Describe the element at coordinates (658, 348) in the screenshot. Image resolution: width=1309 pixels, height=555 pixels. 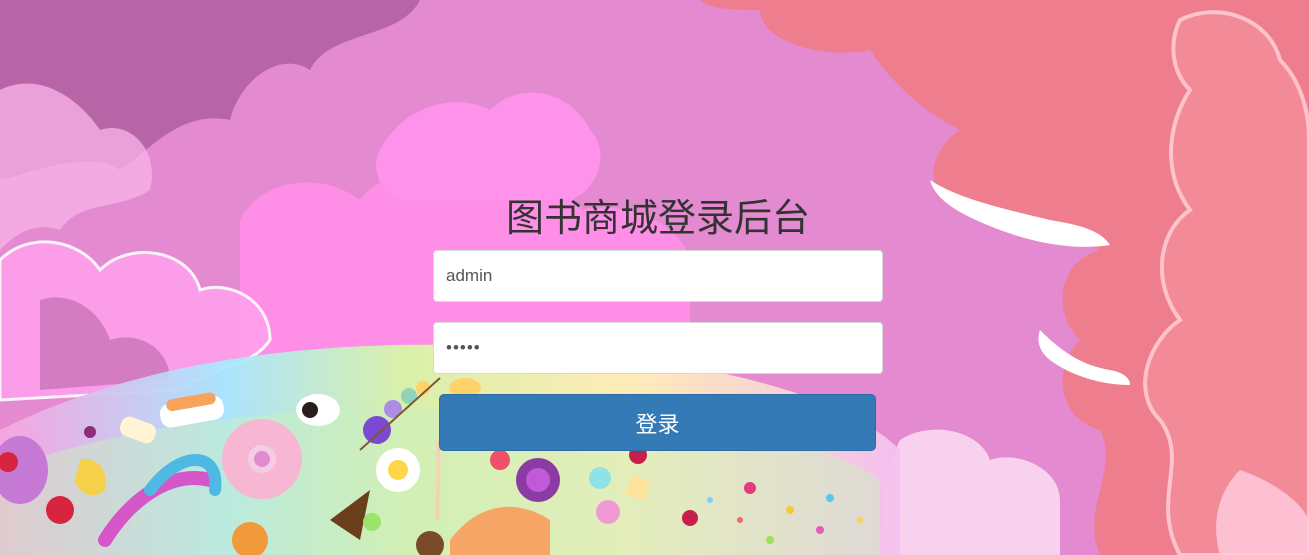
I see `password-input` at that location.